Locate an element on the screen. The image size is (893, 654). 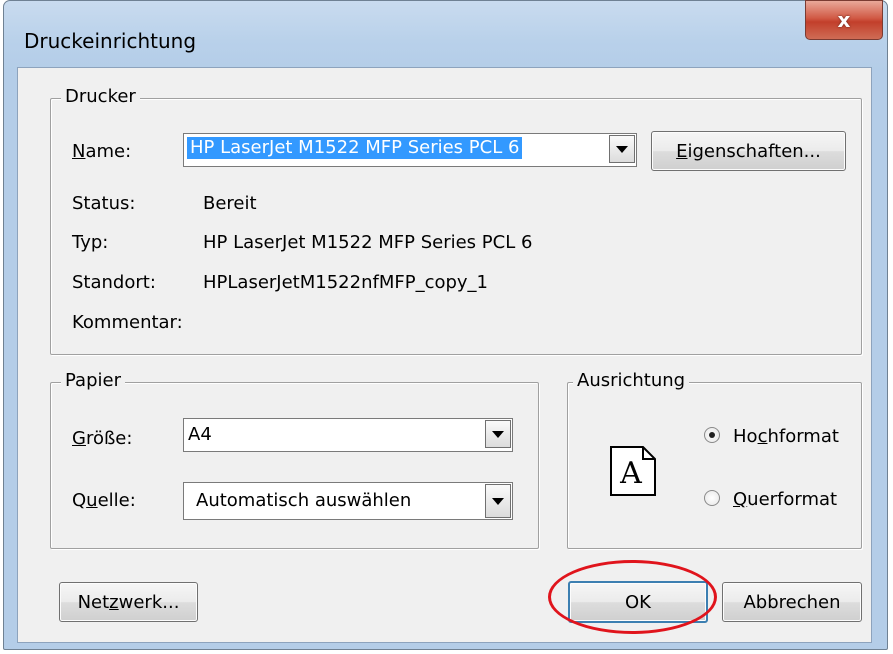
printer-name-value: HP LaserJet M1522 MFP Series PCL 6 is located at coordinates (355, 148).